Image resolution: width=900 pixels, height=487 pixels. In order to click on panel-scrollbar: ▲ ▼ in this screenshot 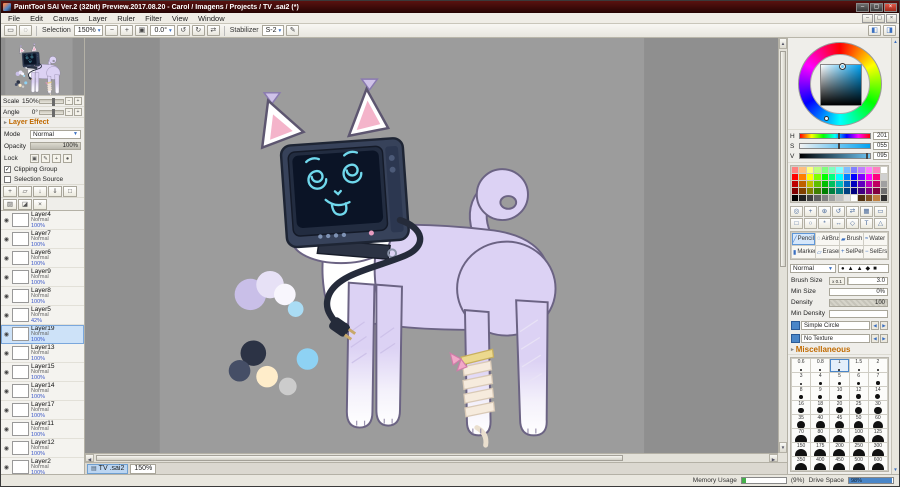, I will do `click(895, 256)`.